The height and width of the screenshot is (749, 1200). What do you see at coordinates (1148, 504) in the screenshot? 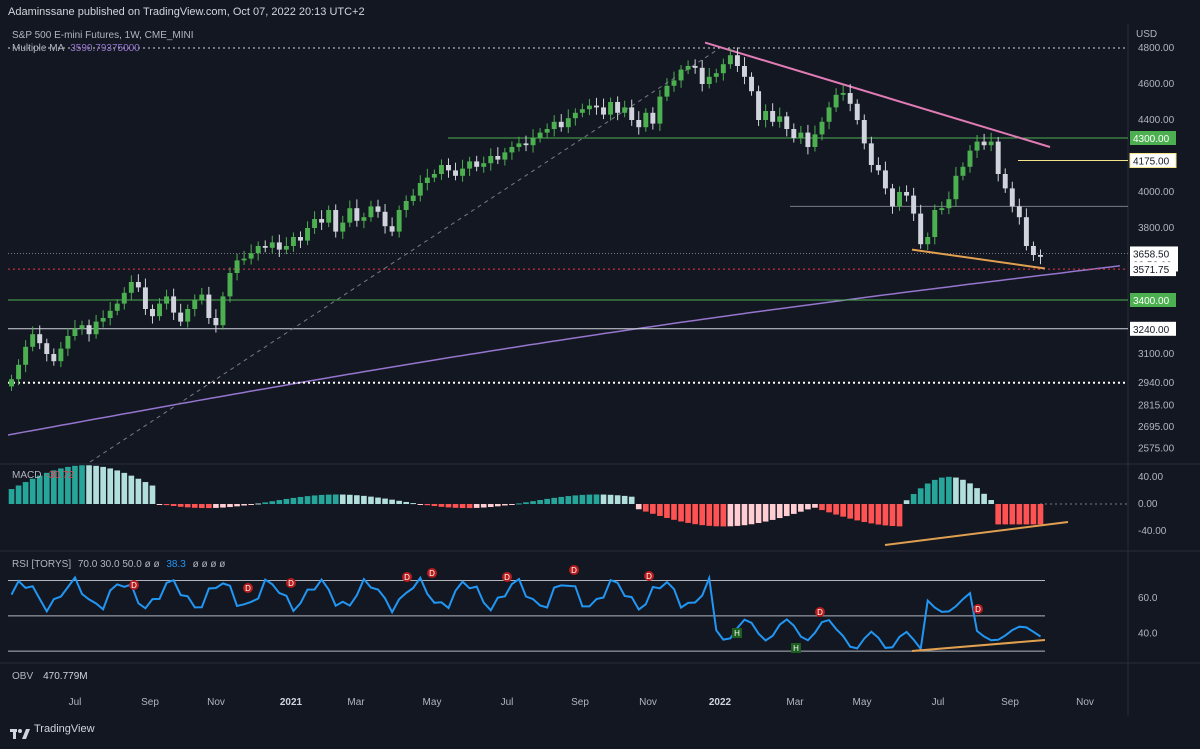
I see `macd-tick-label: 0.00` at bounding box center [1148, 504].